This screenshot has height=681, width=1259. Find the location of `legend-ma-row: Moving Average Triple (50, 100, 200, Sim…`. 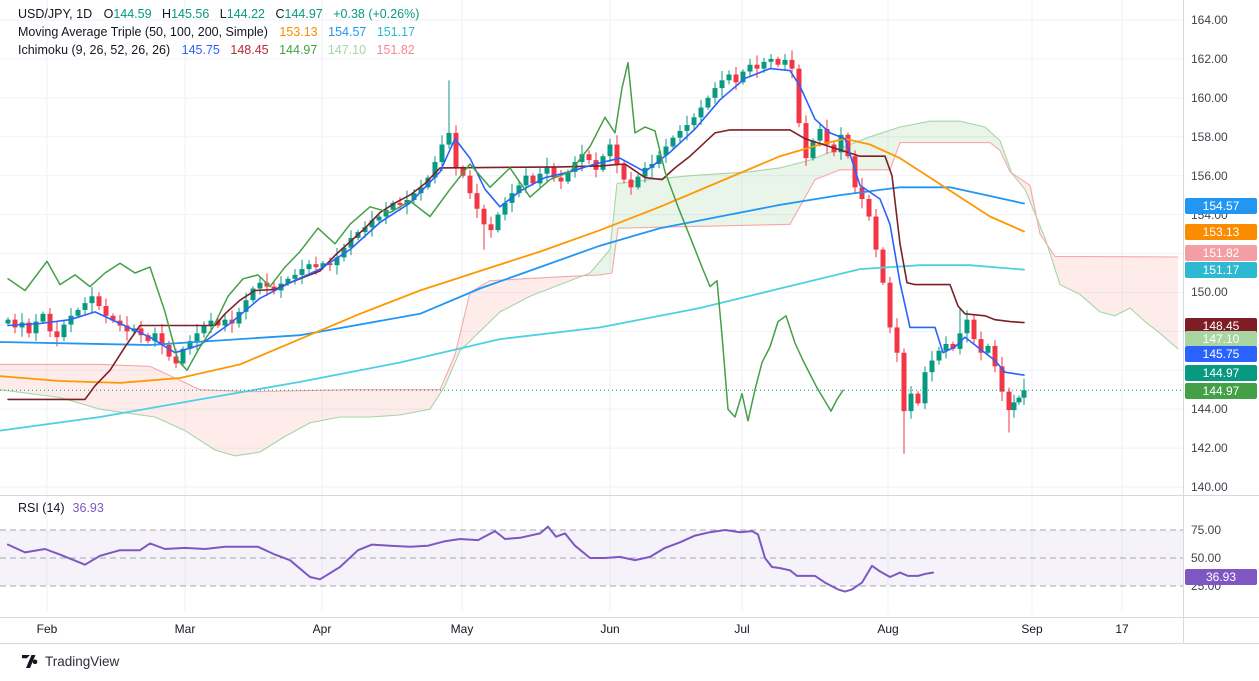

legend-ma-row: Moving Average Triple (50, 100, 200, Sim… is located at coordinates (222, 32).